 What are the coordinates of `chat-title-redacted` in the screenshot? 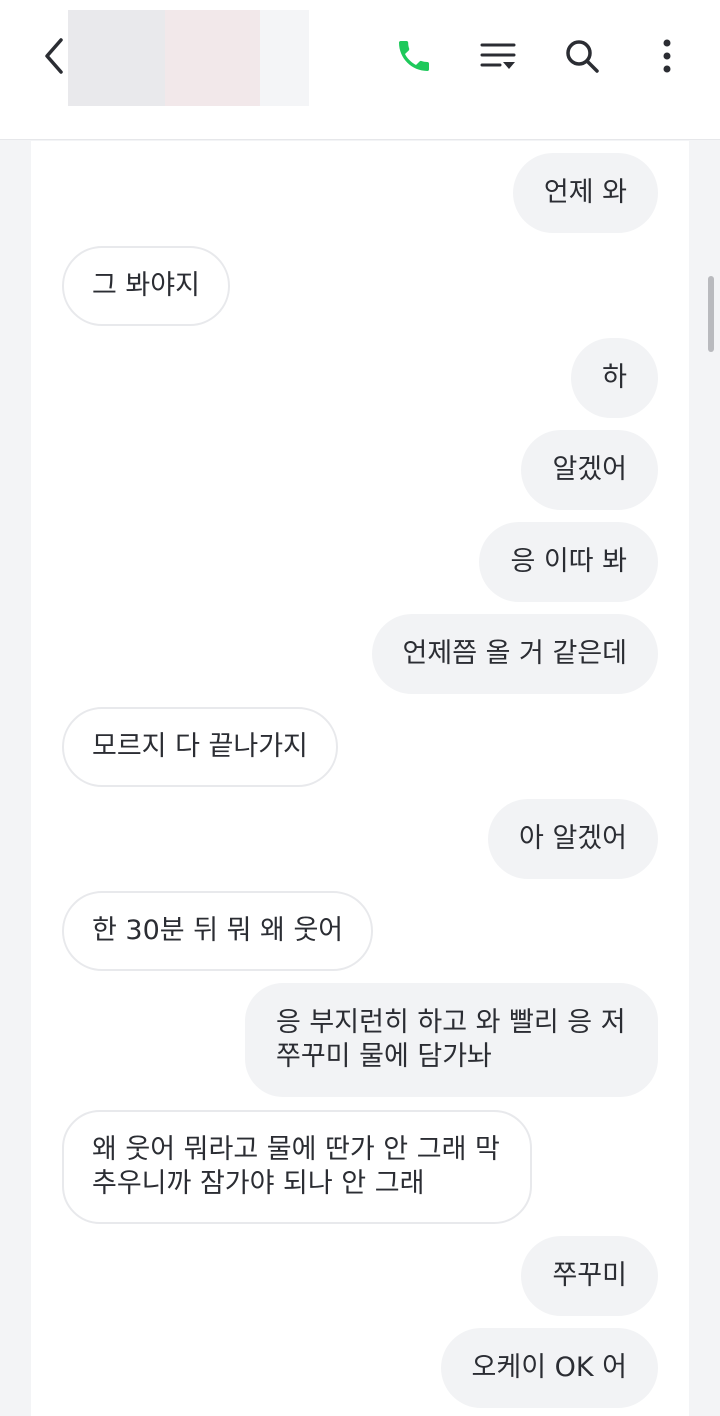 It's located at (188, 58).